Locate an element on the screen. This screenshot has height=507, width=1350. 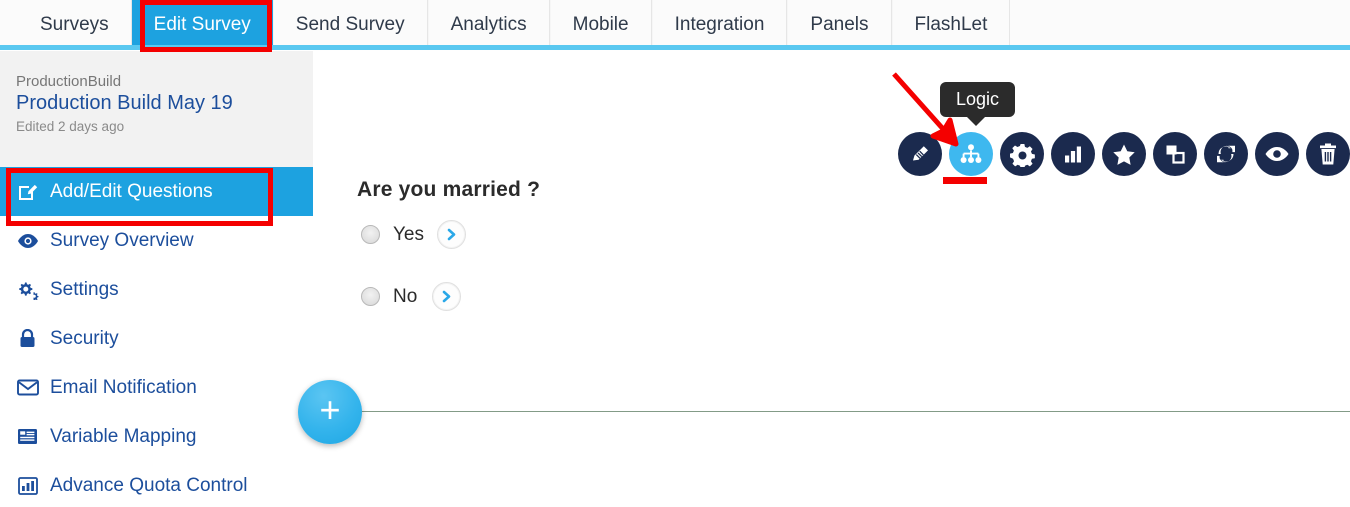
refresh-sync-icon-button is located at coordinates (1226, 154).